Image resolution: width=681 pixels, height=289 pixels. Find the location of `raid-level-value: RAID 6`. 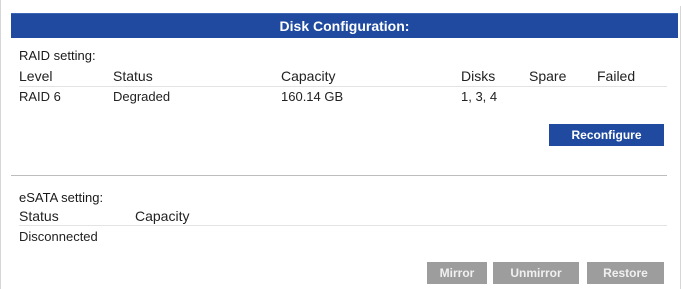

raid-level-value: RAID 6 is located at coordinates (40, 96).